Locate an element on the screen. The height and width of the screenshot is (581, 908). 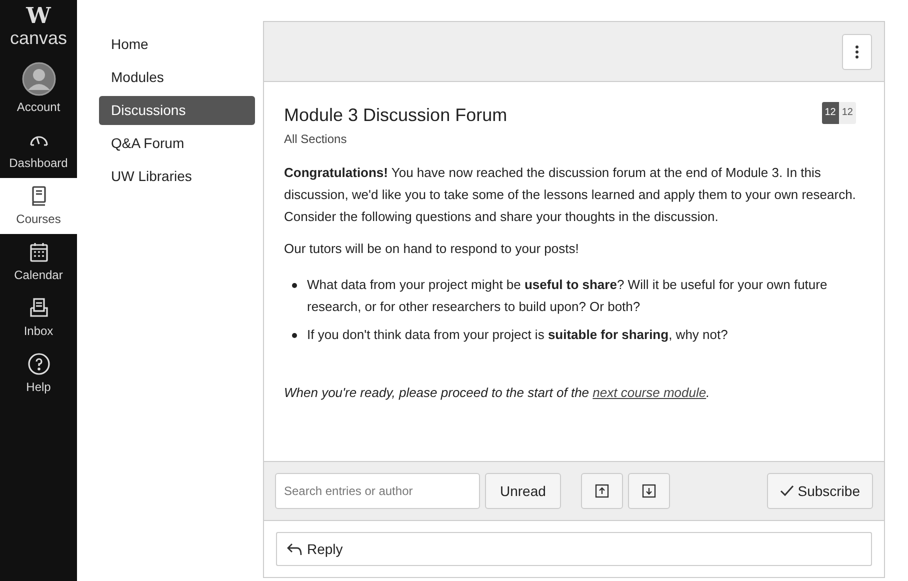
download-icon is located at coordinates (649, 491).